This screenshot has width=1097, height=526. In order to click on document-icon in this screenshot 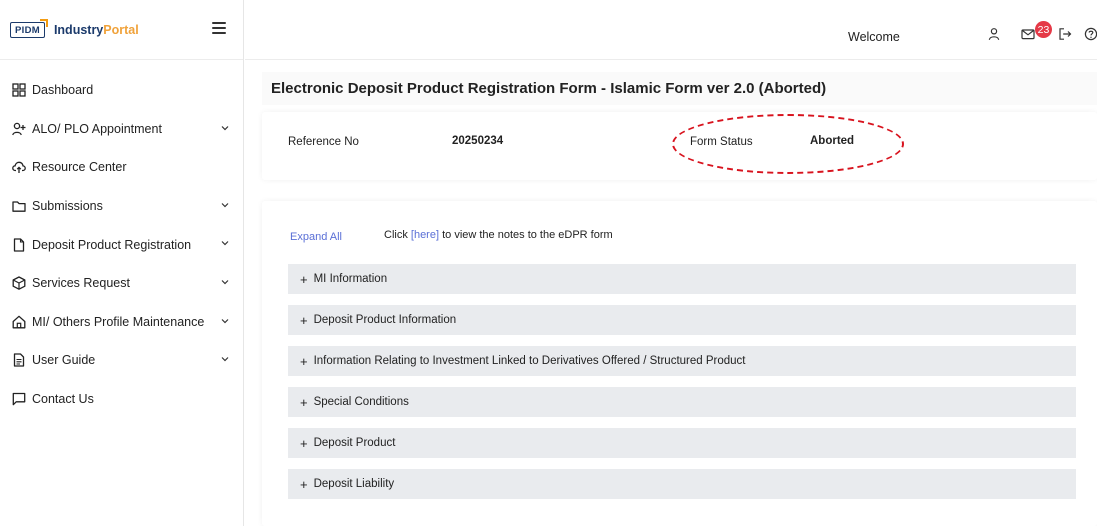, I will do `click(19, 245)`.